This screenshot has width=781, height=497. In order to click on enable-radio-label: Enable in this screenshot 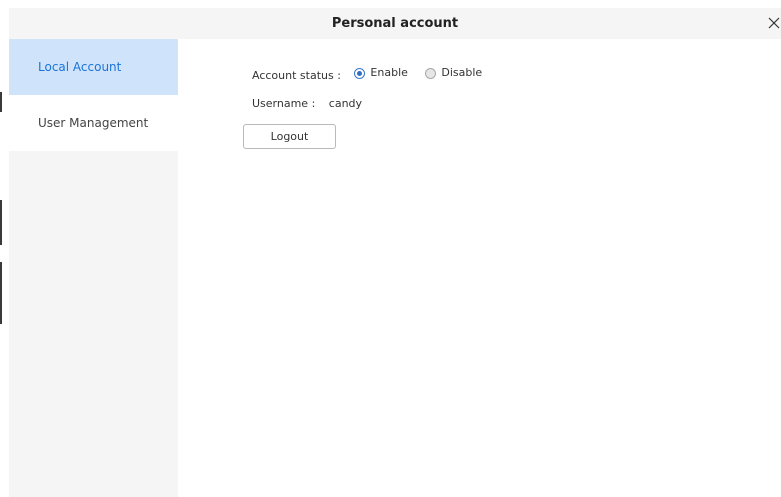, I will do `click(389, 72)`.